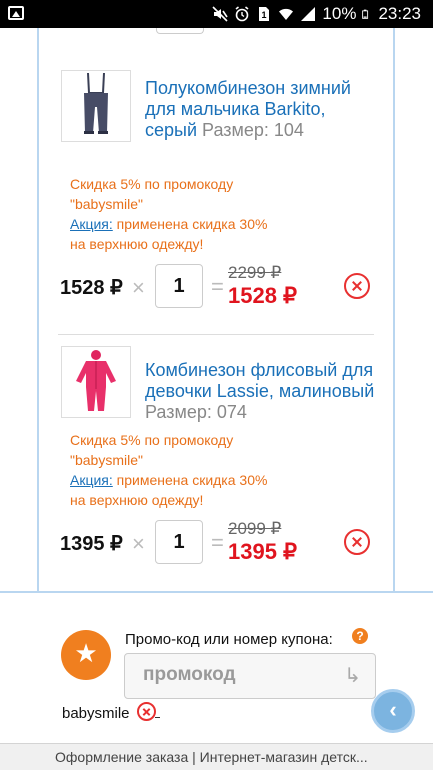 This screenshot has height=770, width=433. What do you see at coordinates (339, 13) in the screenshot?
I see `battery-percent: 10%` at bounding box center [339, 13].